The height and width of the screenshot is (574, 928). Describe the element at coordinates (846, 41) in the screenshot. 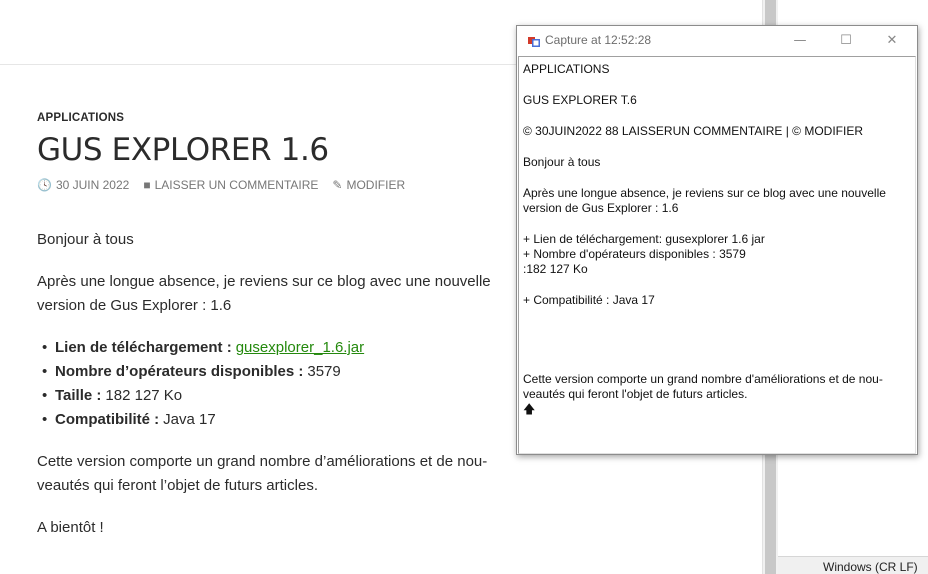

I see `maximize-icon: ☐` at that location.